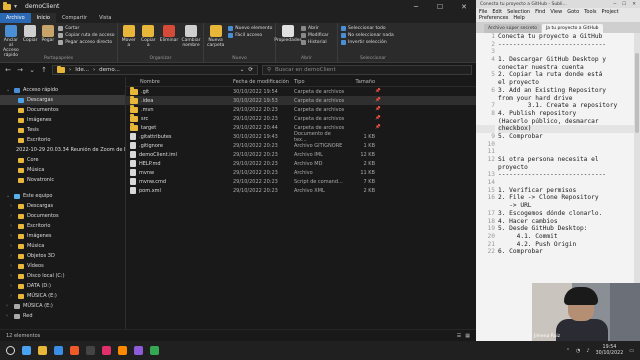 This screenshot has height=360, width=640. I want to click on column-type: Tipo, so click(319, 82).